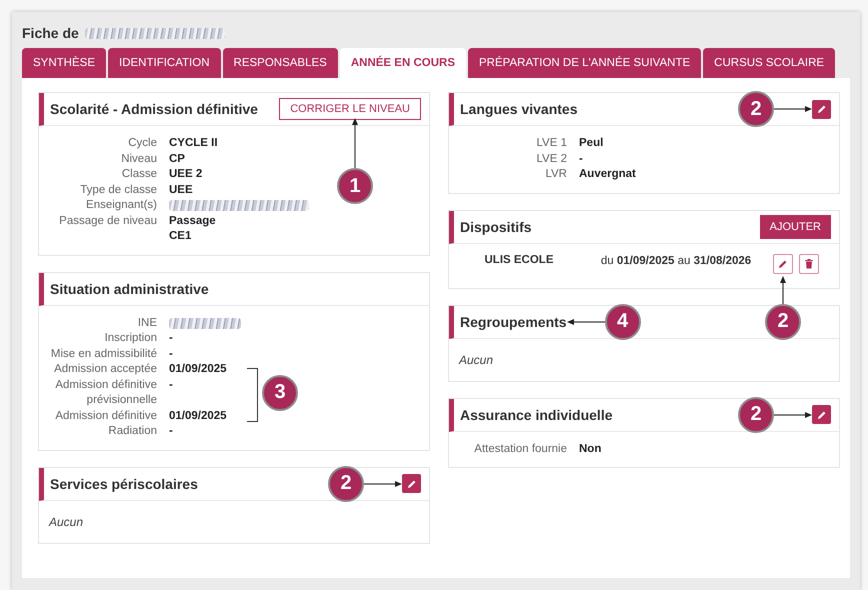  I want to click on tab: SYNTHÈSE, so click(64, 63).